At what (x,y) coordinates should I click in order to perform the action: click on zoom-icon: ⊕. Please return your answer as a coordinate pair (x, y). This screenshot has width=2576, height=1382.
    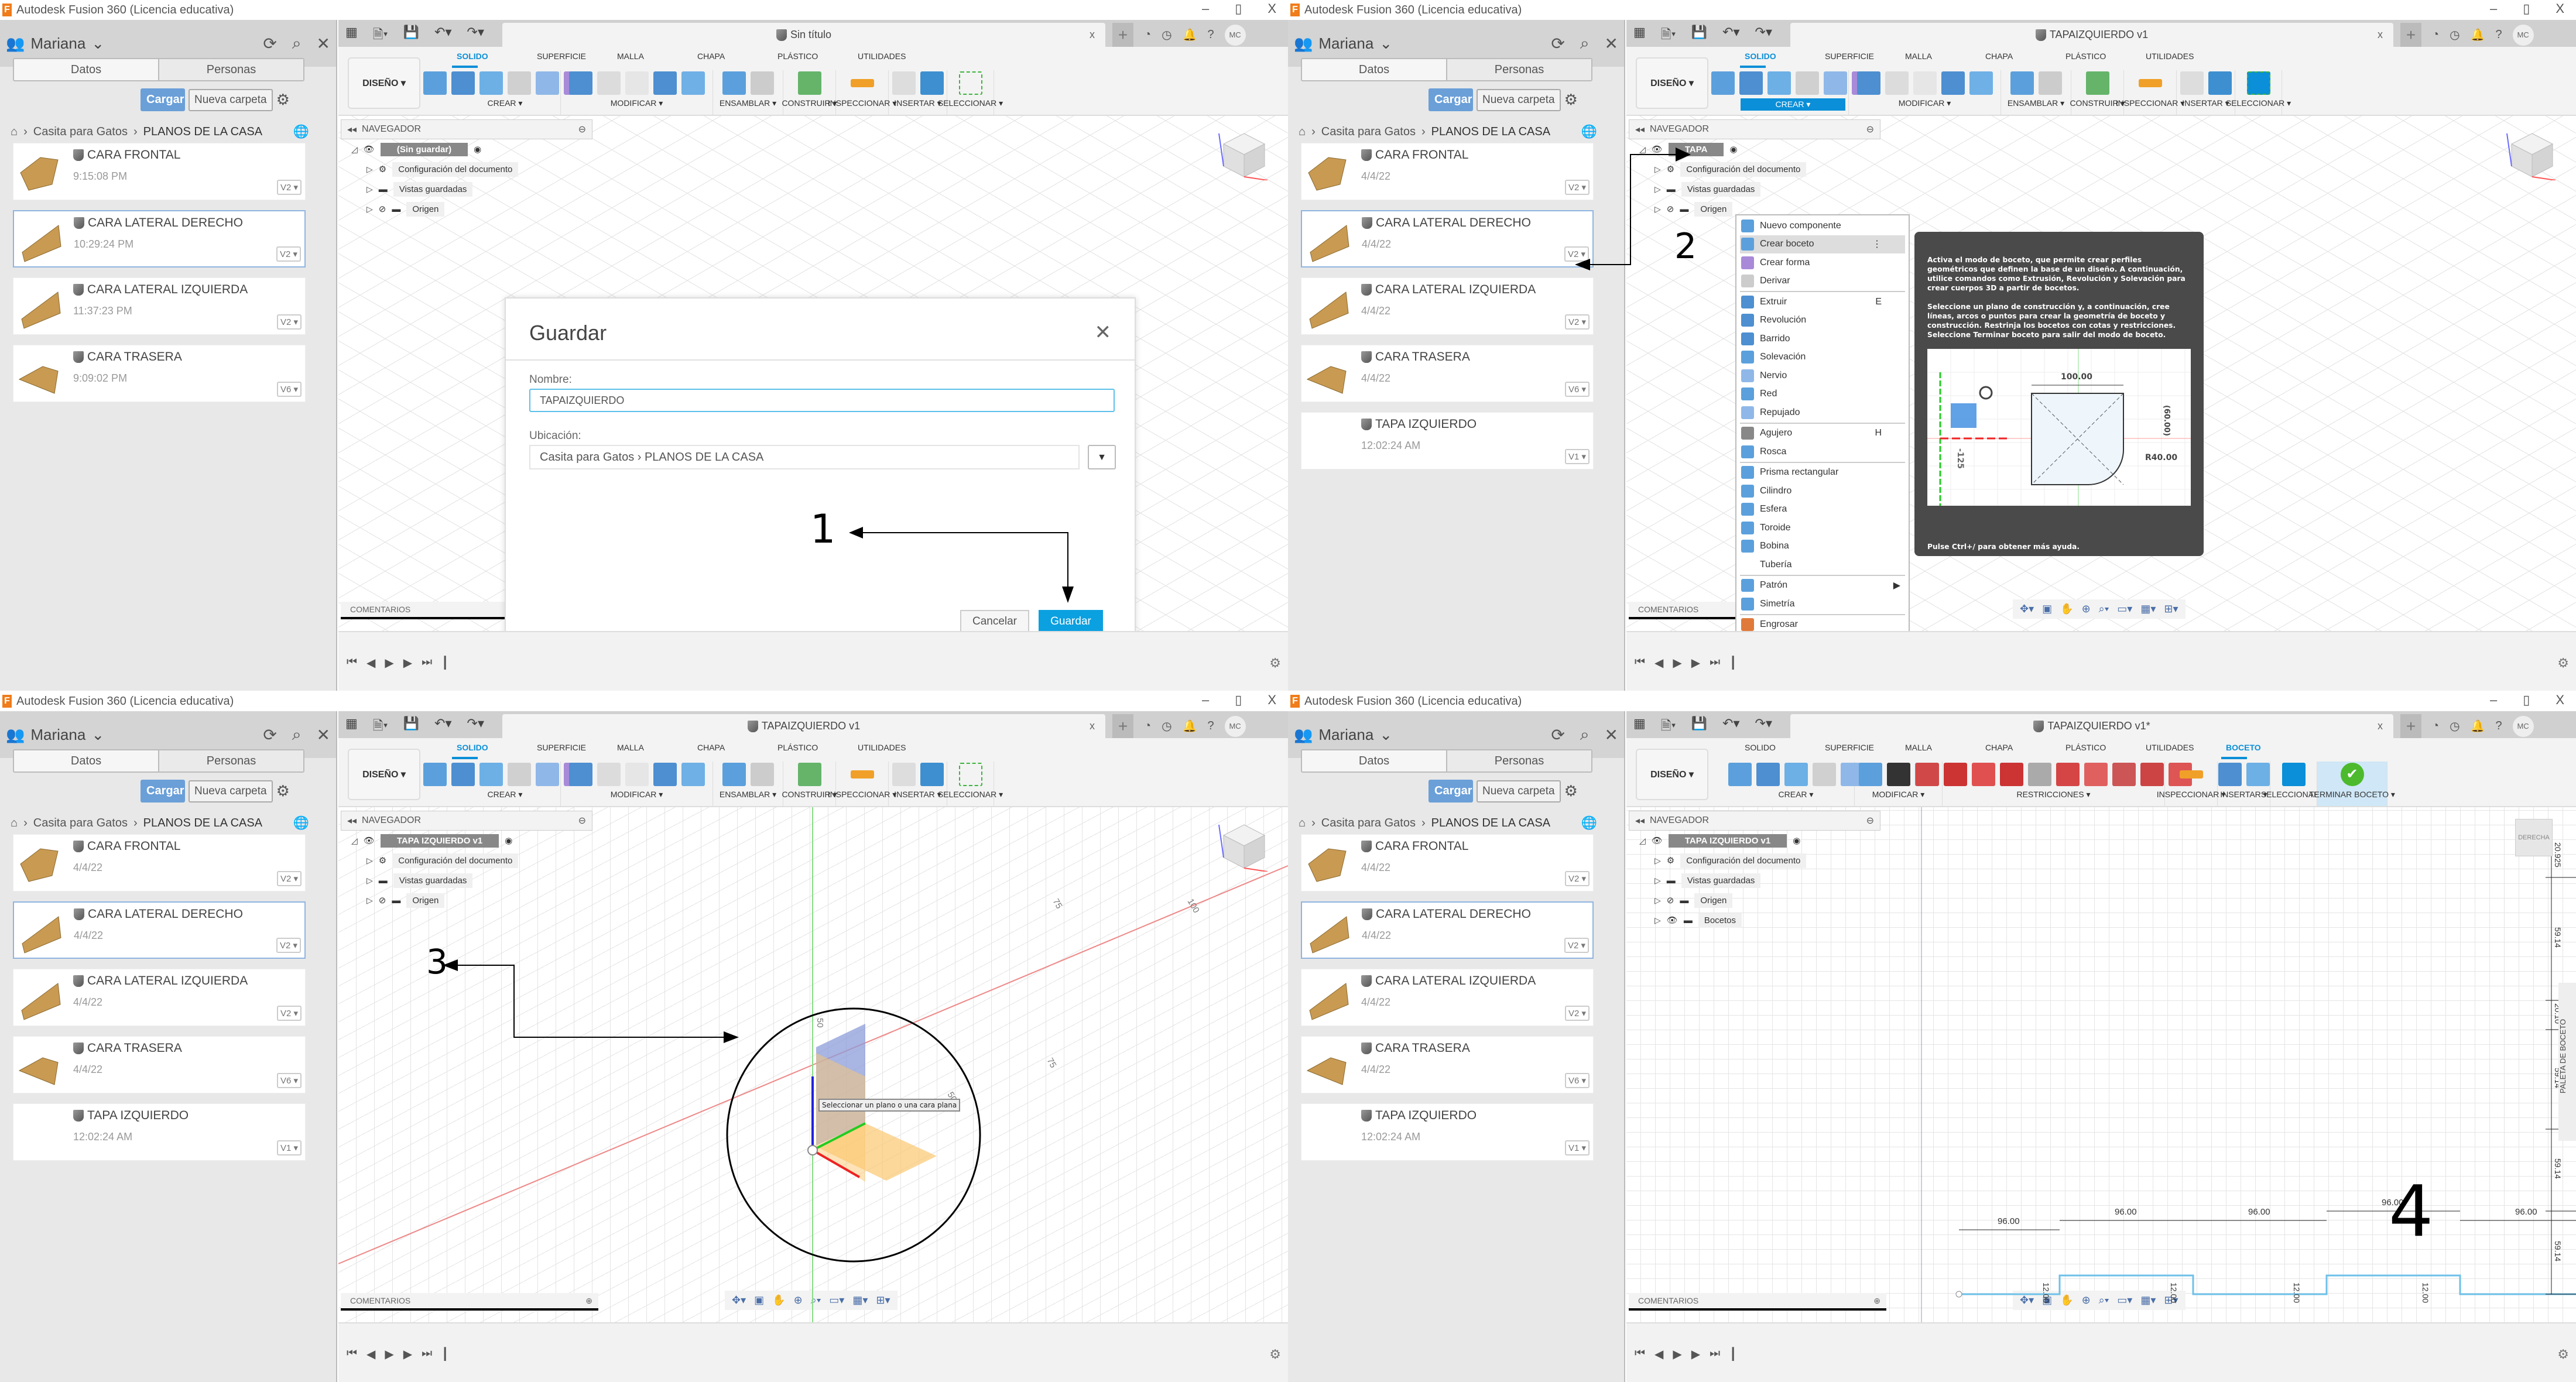
    Looking at the image, I should click on (2086, 609).